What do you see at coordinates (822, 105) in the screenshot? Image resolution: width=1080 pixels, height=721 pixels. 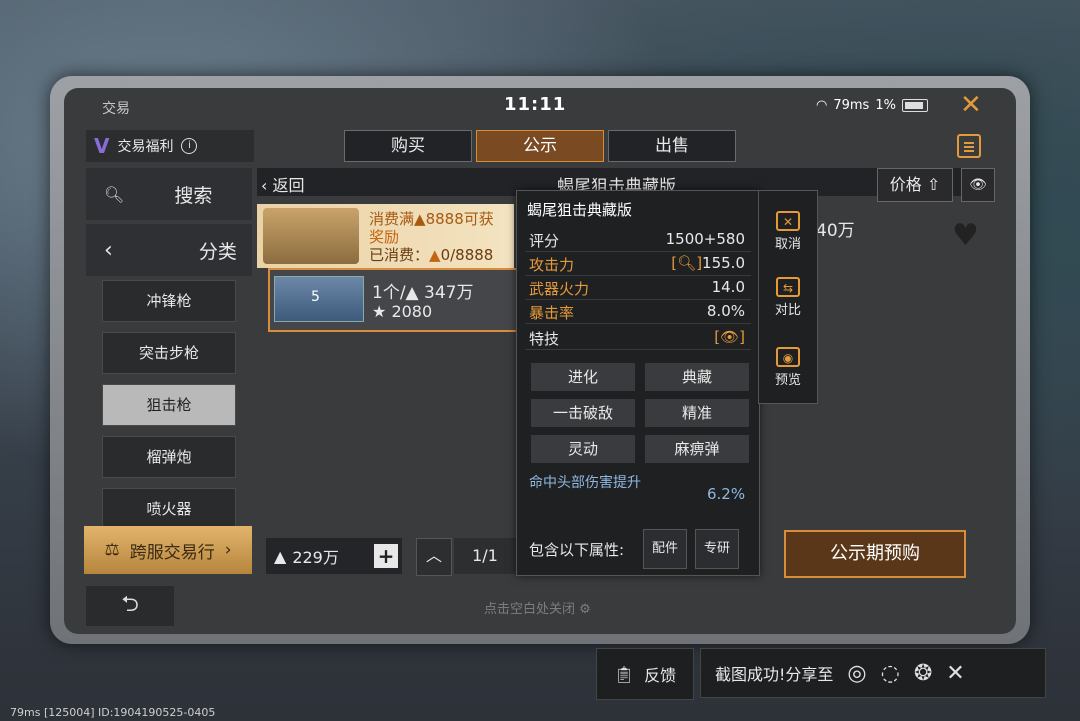 I see `wifi-icon: ◠` at bounding box center [822, 105].